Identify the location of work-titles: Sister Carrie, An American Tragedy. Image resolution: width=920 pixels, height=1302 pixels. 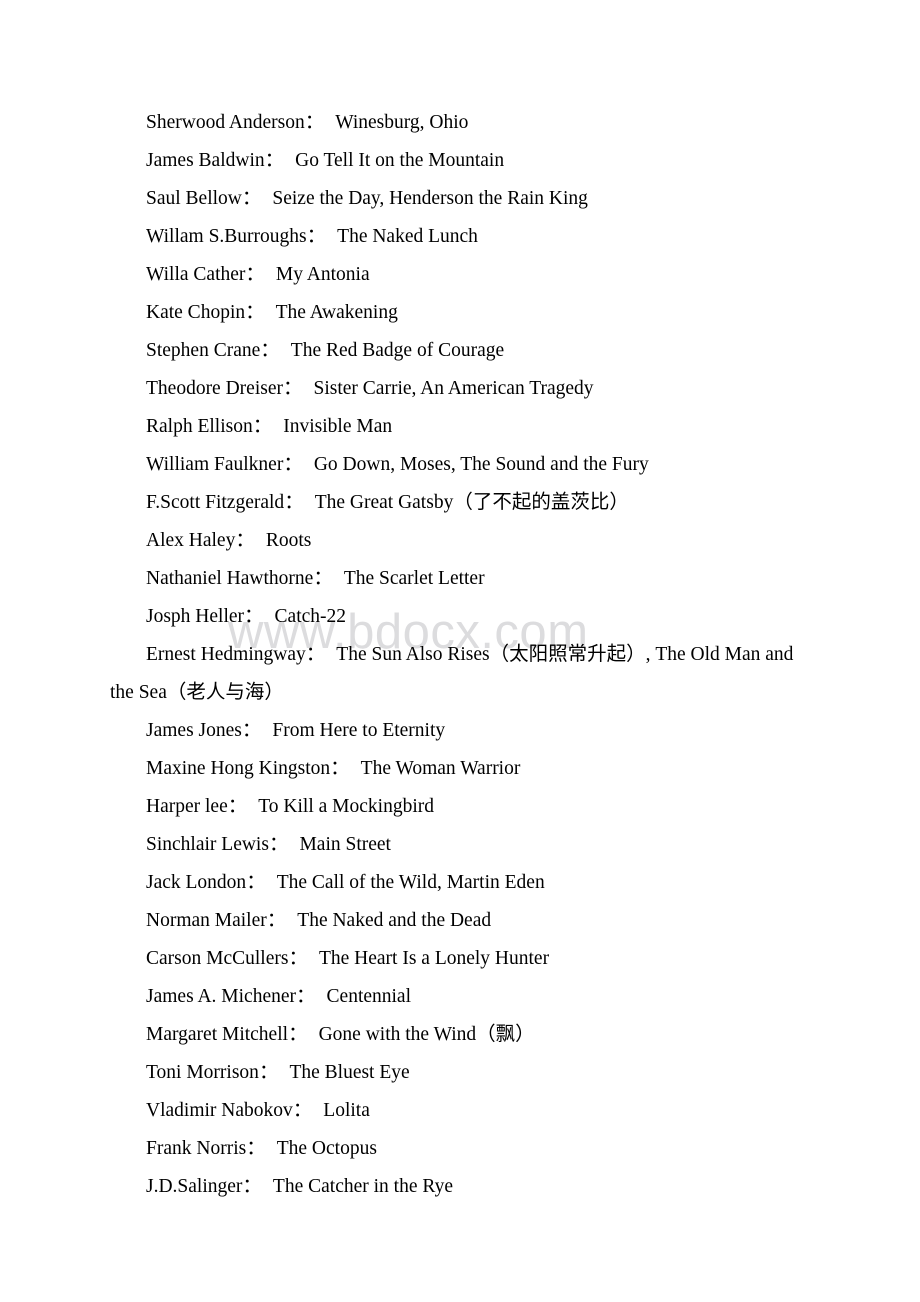
(453, 388).